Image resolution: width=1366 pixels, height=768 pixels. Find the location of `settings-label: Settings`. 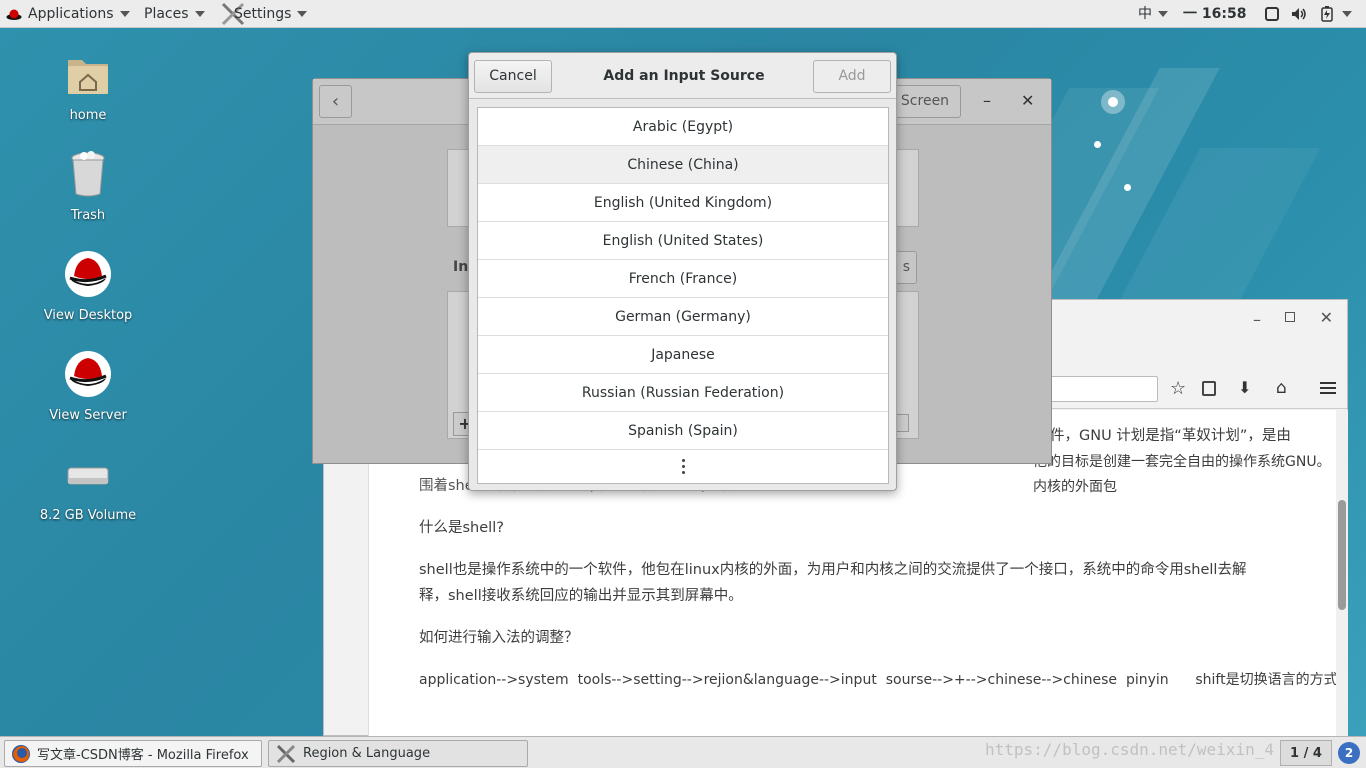

settings-label: Settings is located at coordinates (263, 14).